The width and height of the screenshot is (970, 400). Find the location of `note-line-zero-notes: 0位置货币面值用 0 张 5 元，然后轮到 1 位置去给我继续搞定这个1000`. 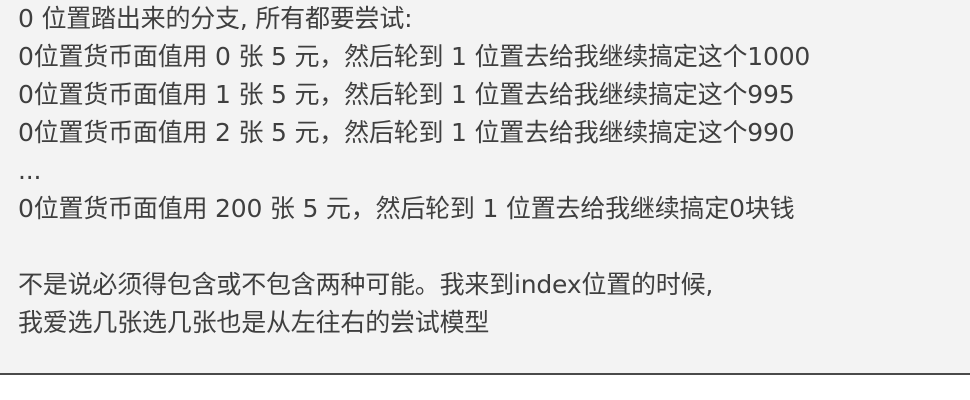

note-line-zero-notes: 0位置货币面值用 0 张 5 元，然后轮到 1 位置去给我继续搞定这个1000 is located at coordinates (414, 56).